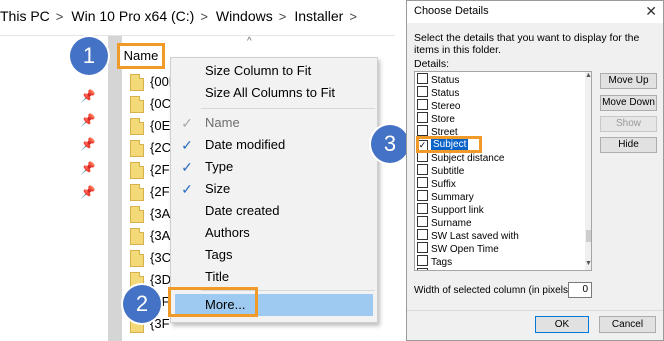 The width and height of the screenshot is (664, 341). I want to click on scroll-thumb, so click(588, 236).